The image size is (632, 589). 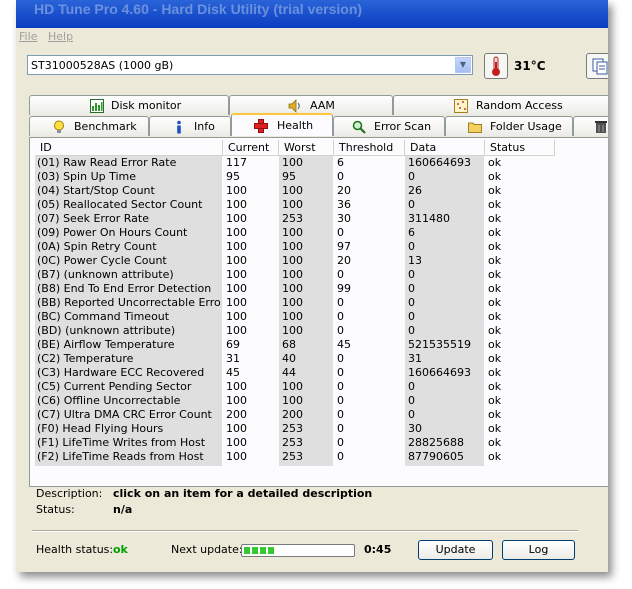 What do you see at coordinates (538, 550) in the screenshot?
I see `log-button: Log` at bounding box center [538, 550].